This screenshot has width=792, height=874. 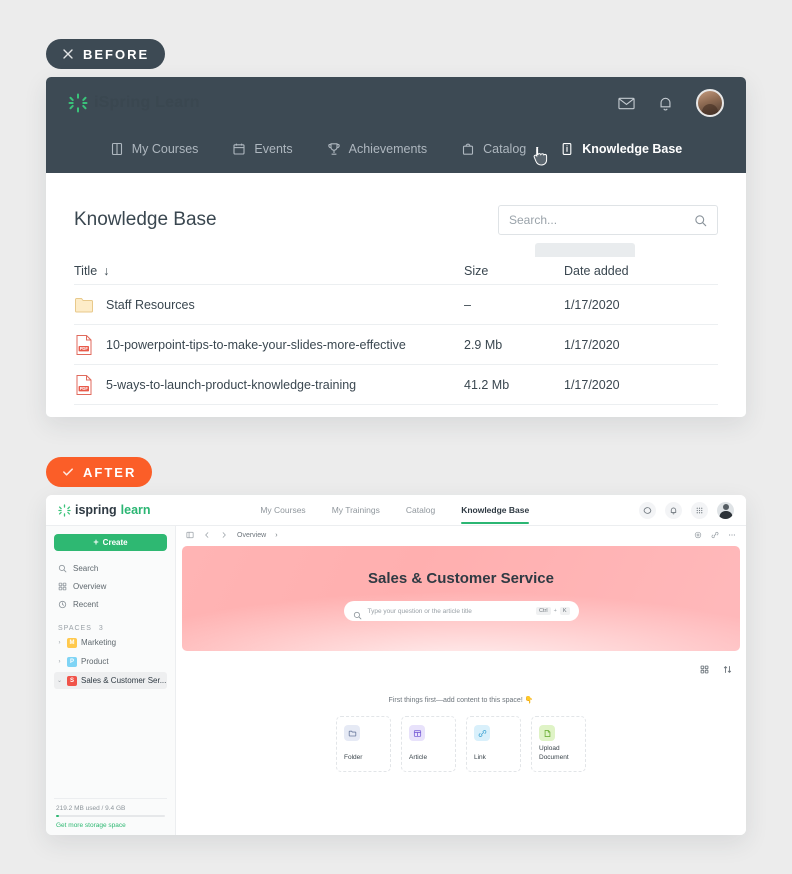 I want to click on space-item-product: › P Product, so click(x=110, y=661).